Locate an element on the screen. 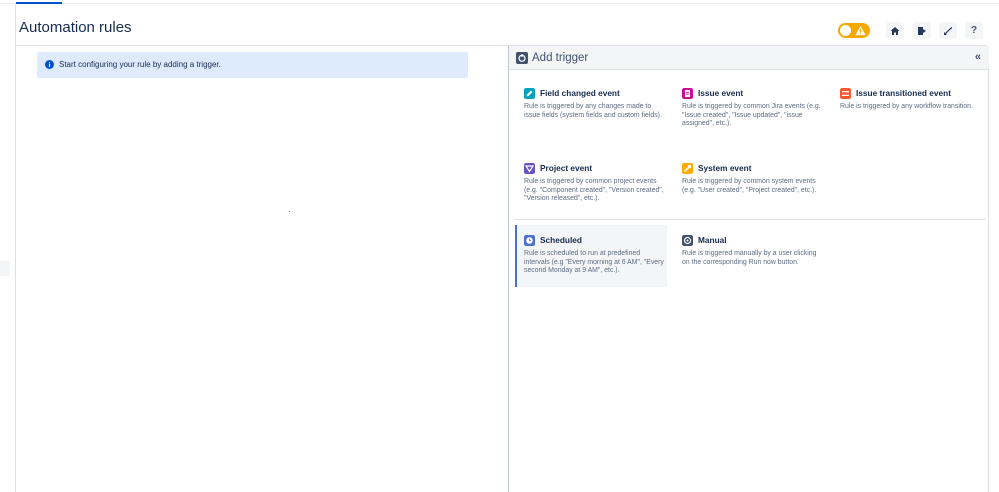 The height and width of the screenshot is (492, 999). rule-enabled-toggle is located at coordinates (854, 30).